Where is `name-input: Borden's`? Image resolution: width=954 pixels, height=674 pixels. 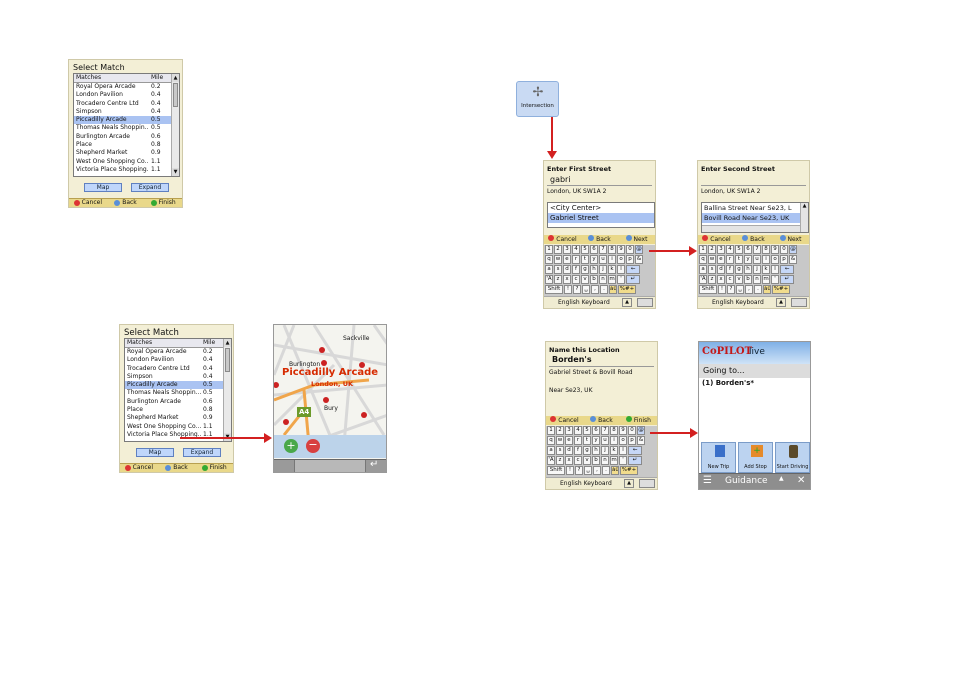 name-input: Borden's is located at coordinates (572, 359).